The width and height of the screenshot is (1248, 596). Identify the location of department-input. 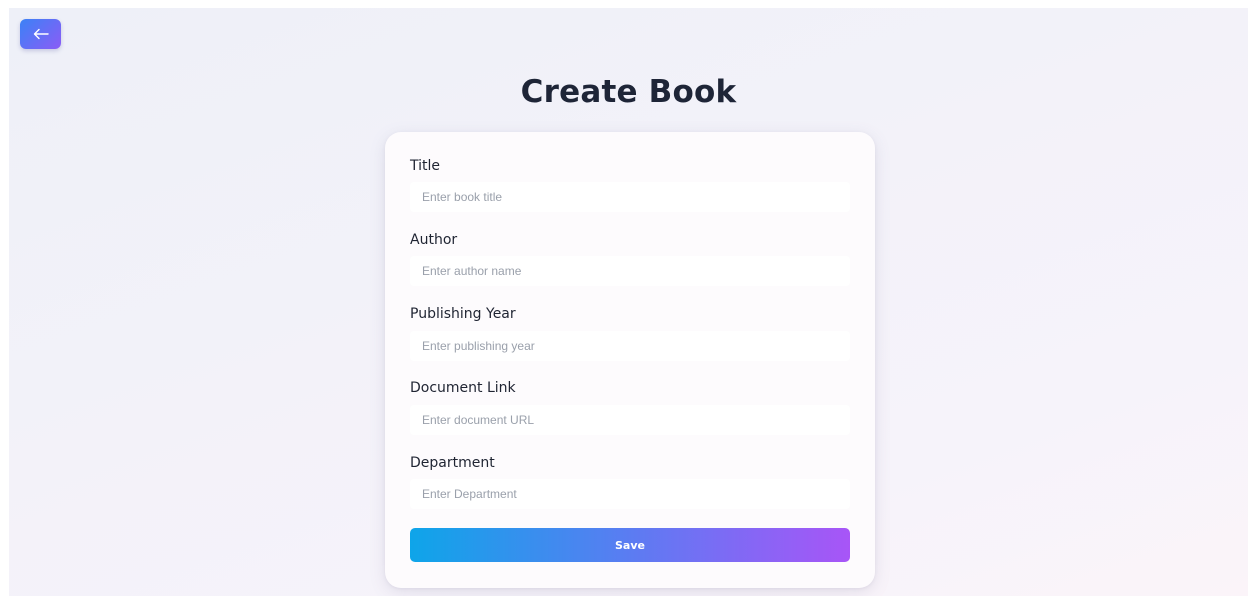
(630, 494).